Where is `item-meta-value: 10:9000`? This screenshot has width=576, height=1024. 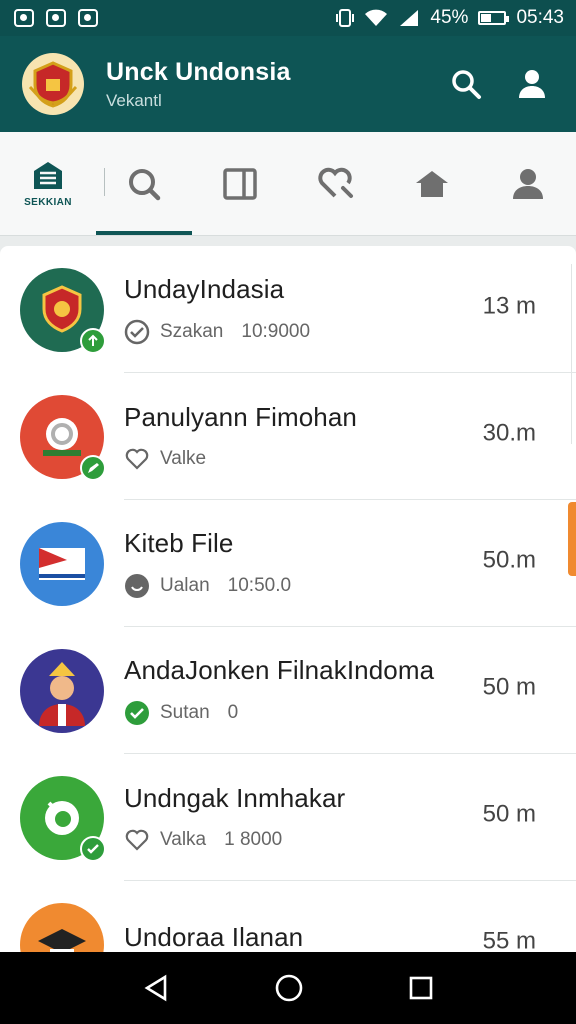 item-meta-value: 10:9000 is located at coordinates (276, 331).